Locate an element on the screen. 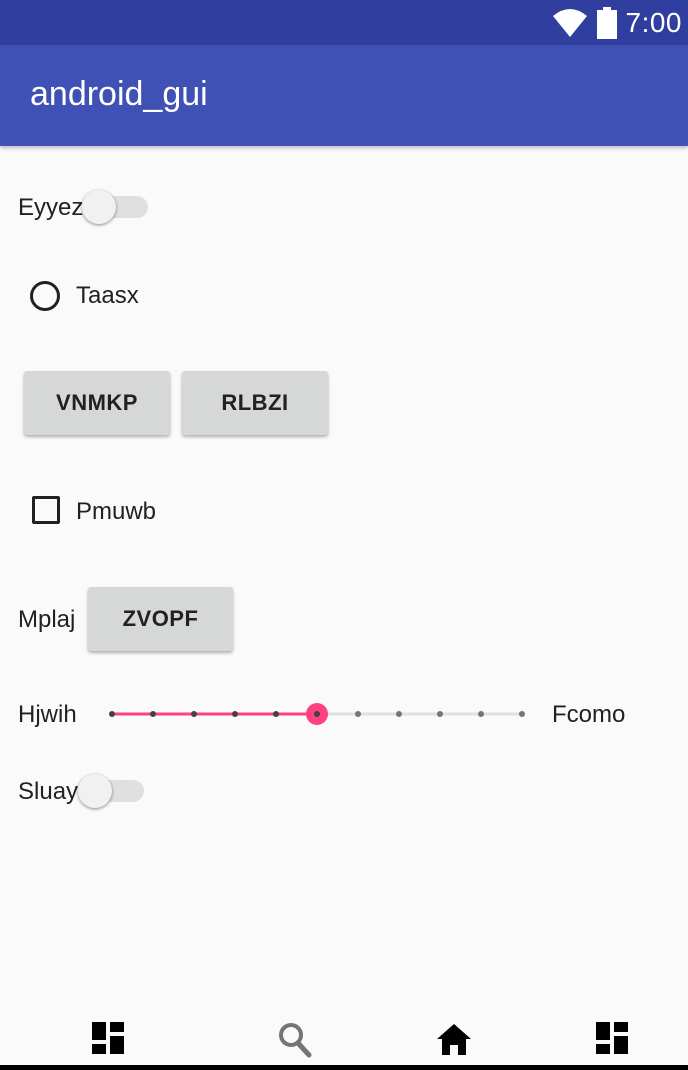 Image resolution: width=688 pixels, height=1070 pixels. discrete-slider is located at coordinates (318, 714).